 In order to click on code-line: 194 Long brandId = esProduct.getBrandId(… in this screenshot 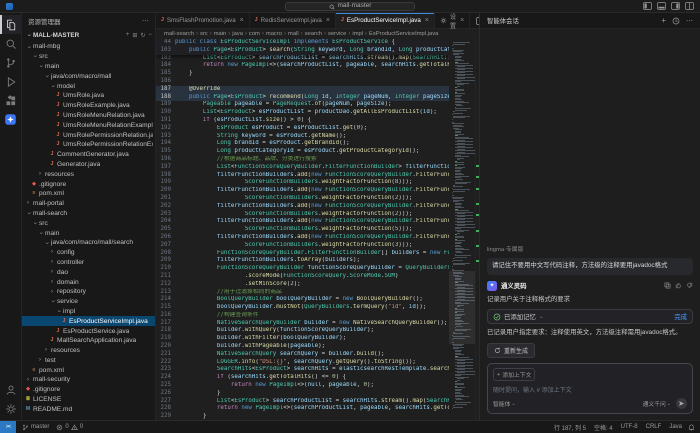, I will do `click(302, 144)`.